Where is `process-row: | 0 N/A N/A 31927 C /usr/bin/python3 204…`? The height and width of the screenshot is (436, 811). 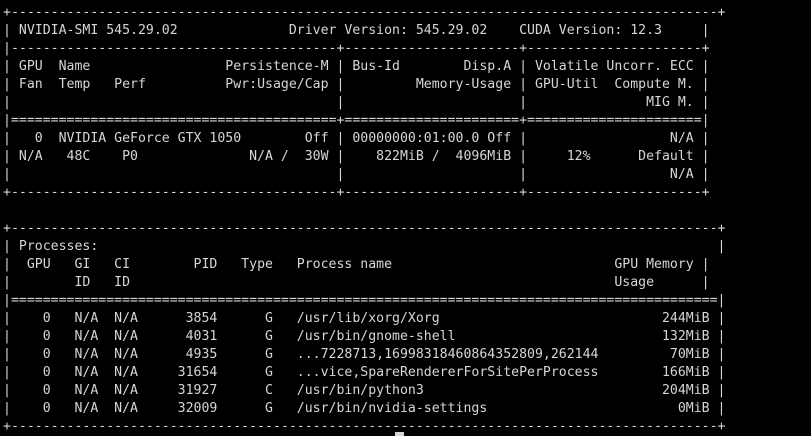
process-row: | 0 N/A N/A 31927 C /usr/bin/python3 204… is located at coordinates (364, 390).